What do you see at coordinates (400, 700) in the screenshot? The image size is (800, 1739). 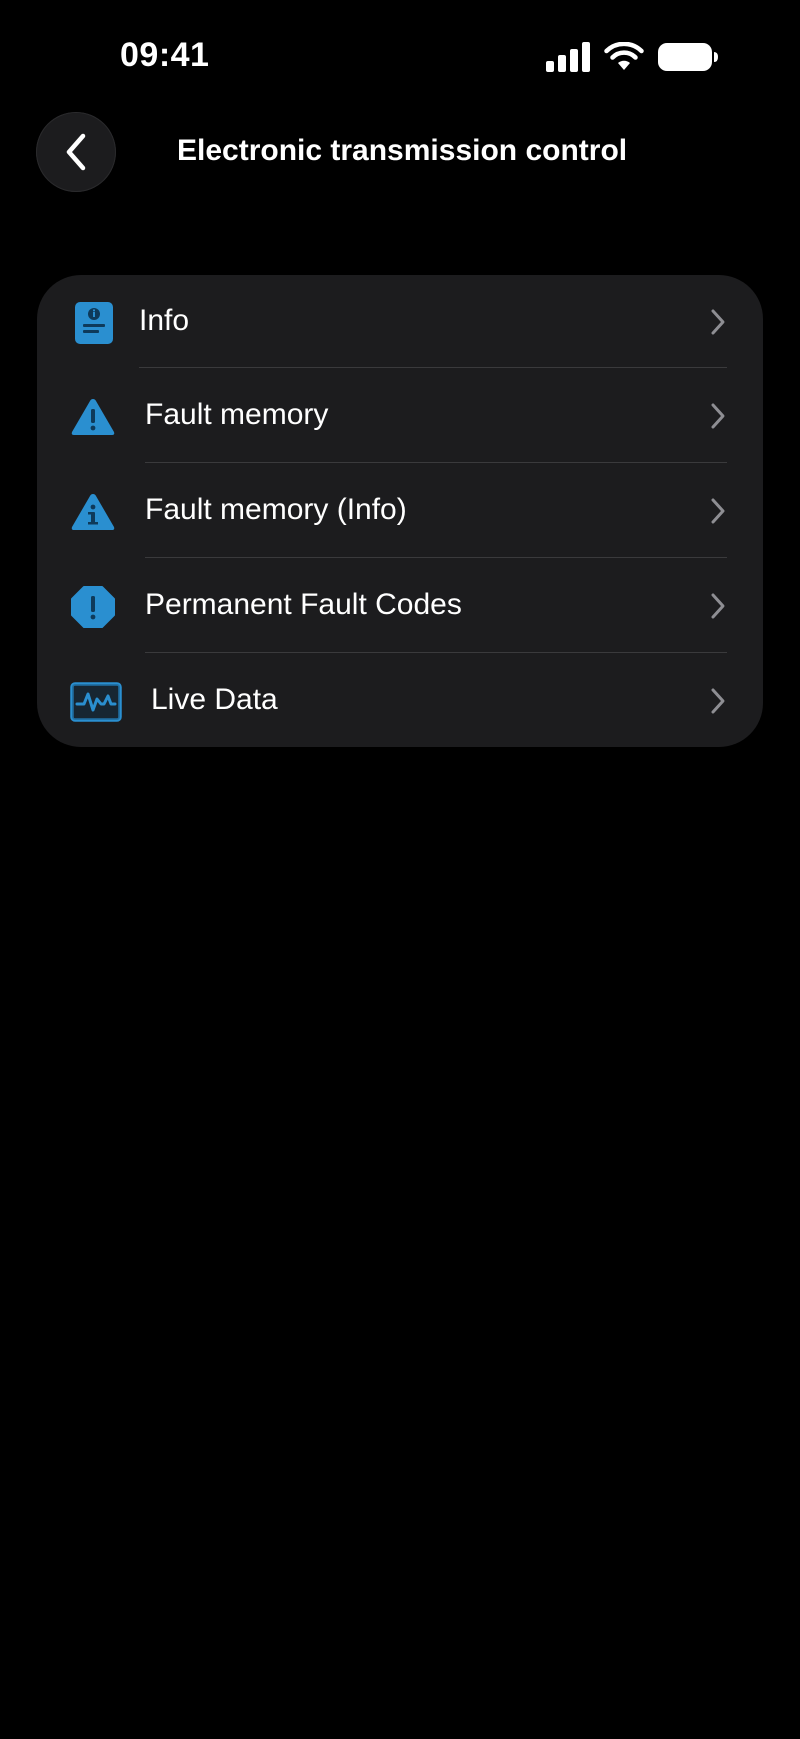 I see `menu-item-live-data: Live Data` at bounding box center [400, 700].